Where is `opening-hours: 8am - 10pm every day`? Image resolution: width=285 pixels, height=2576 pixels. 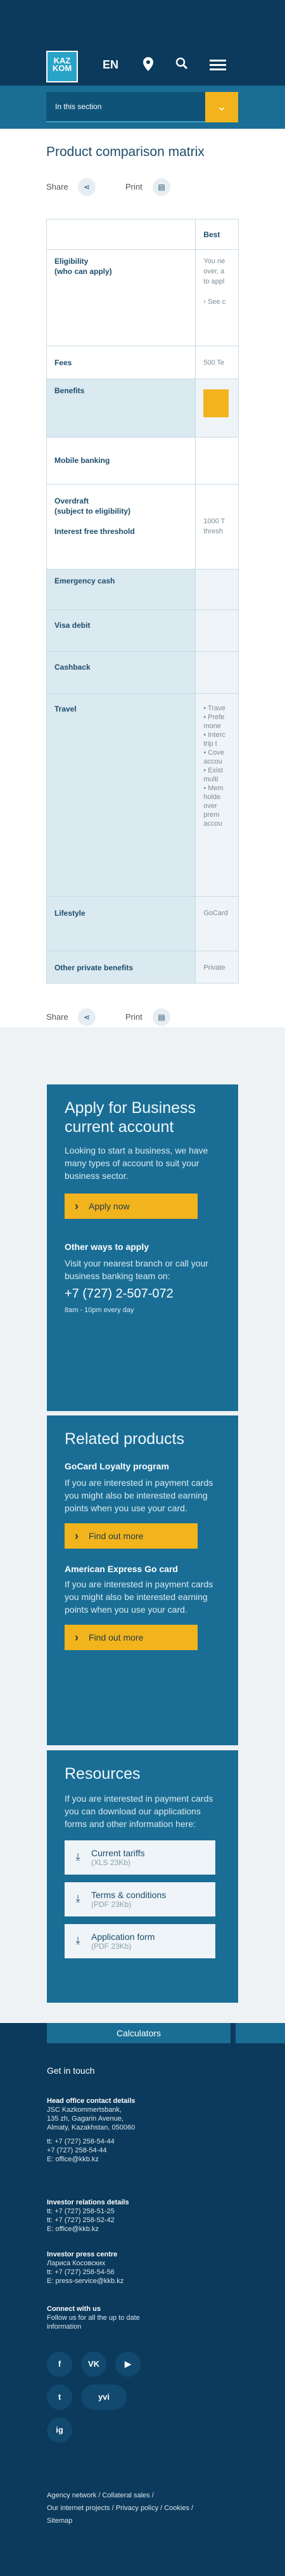
opening-hours: 8am - 10pm every day is located at coordinates (99, 1310).